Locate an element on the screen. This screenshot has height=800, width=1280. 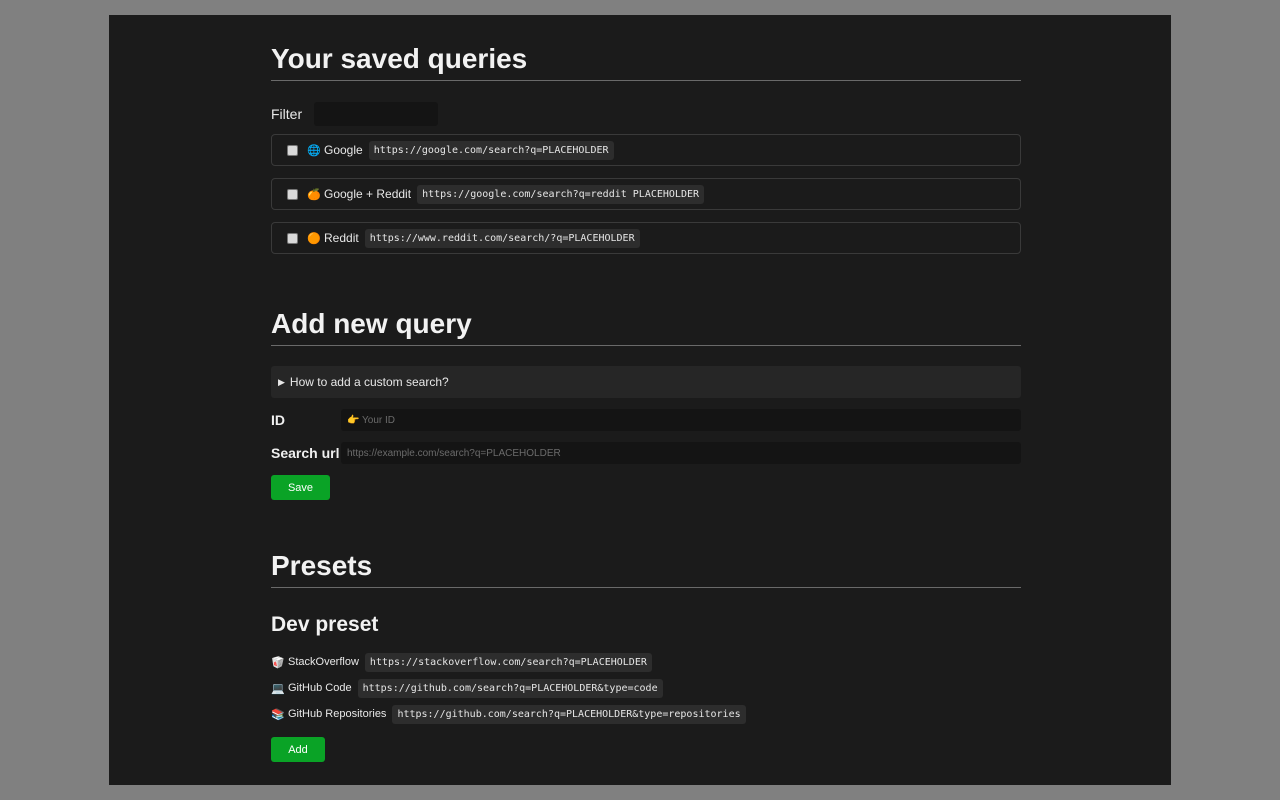
add-query-heading: Add new query is located at coordinates (646, 326).